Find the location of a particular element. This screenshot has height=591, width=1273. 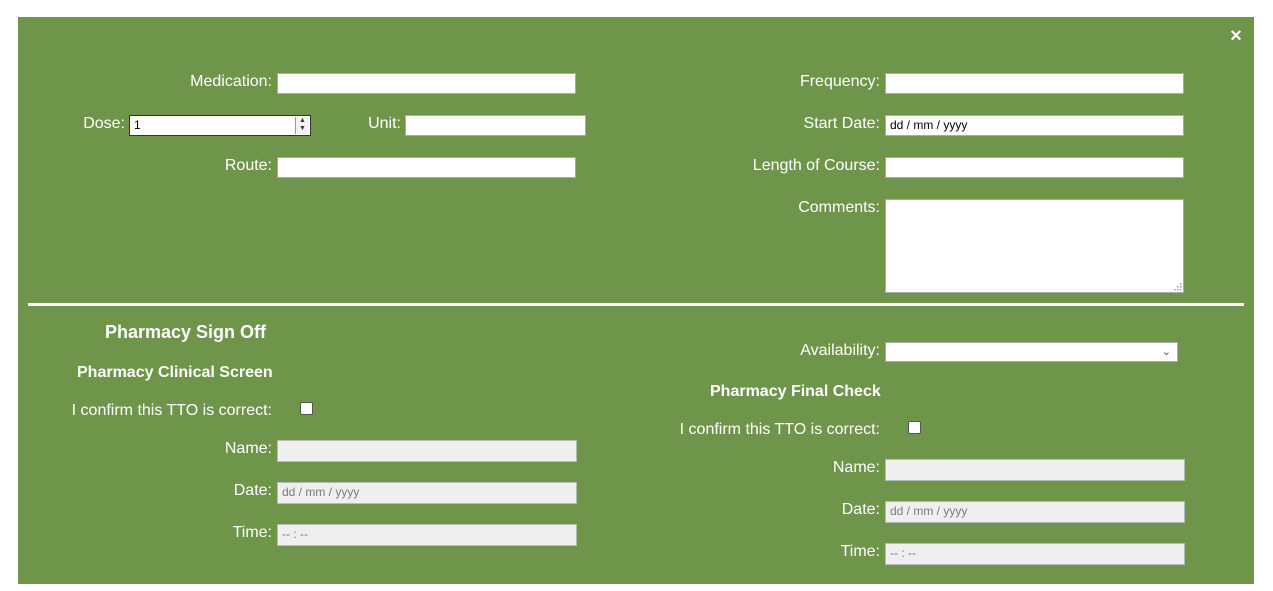

final-date-label: Date: is located at coordinates (860, 509).